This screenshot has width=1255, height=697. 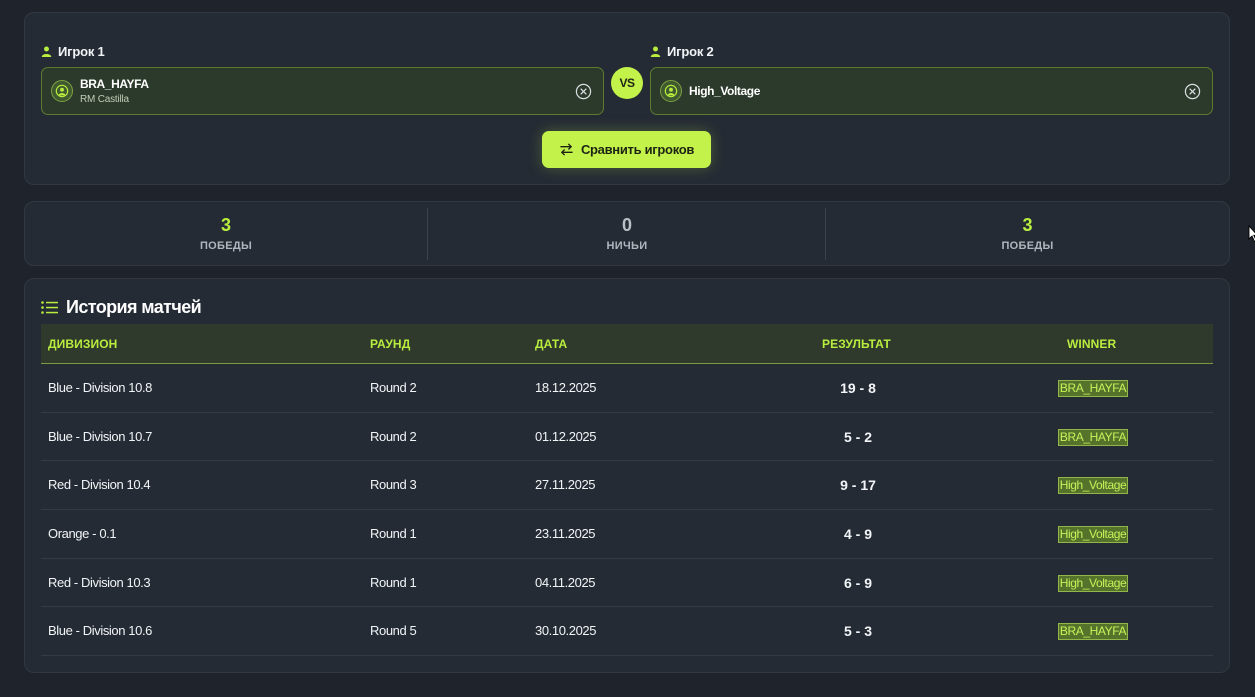 I want to click on col-division: ДИВИЗИОН, so click(x=82, y=344).